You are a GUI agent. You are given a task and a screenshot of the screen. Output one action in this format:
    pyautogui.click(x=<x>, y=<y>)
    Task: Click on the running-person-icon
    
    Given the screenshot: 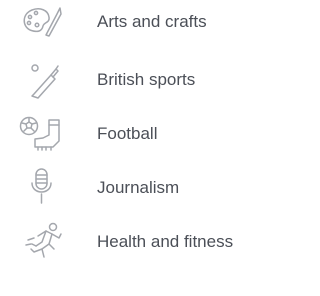 What is the action you would take?
    pyautogui.click(x=42, y=242)
    